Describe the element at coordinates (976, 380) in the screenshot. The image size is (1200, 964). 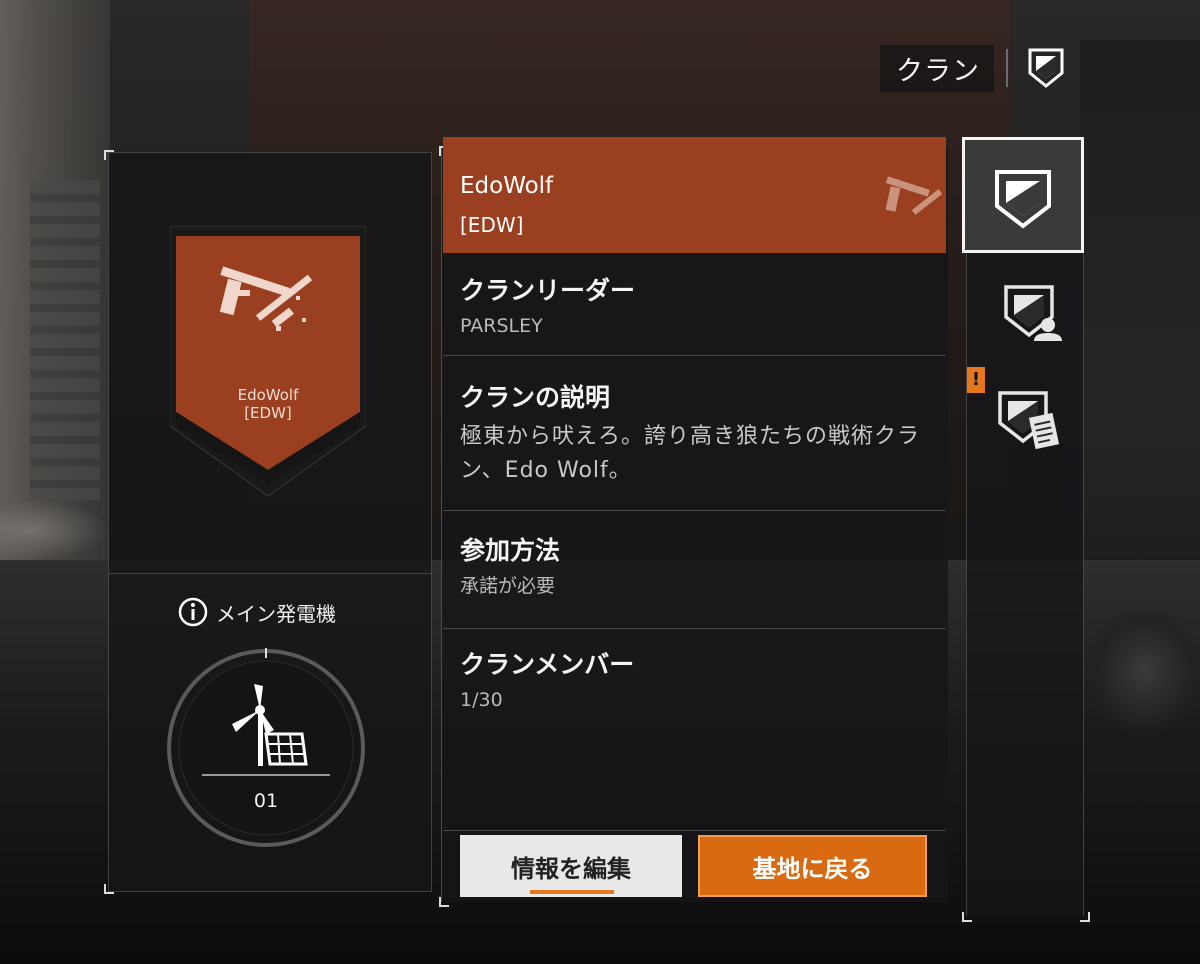
I see `alert-badge: !` at that location.